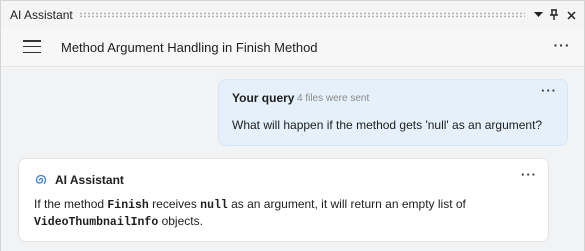 The width and height of the screenshot is (585, 251). Describe the element at coordinates (571, 15) in the screenshot. I see `close-icon` at that location.